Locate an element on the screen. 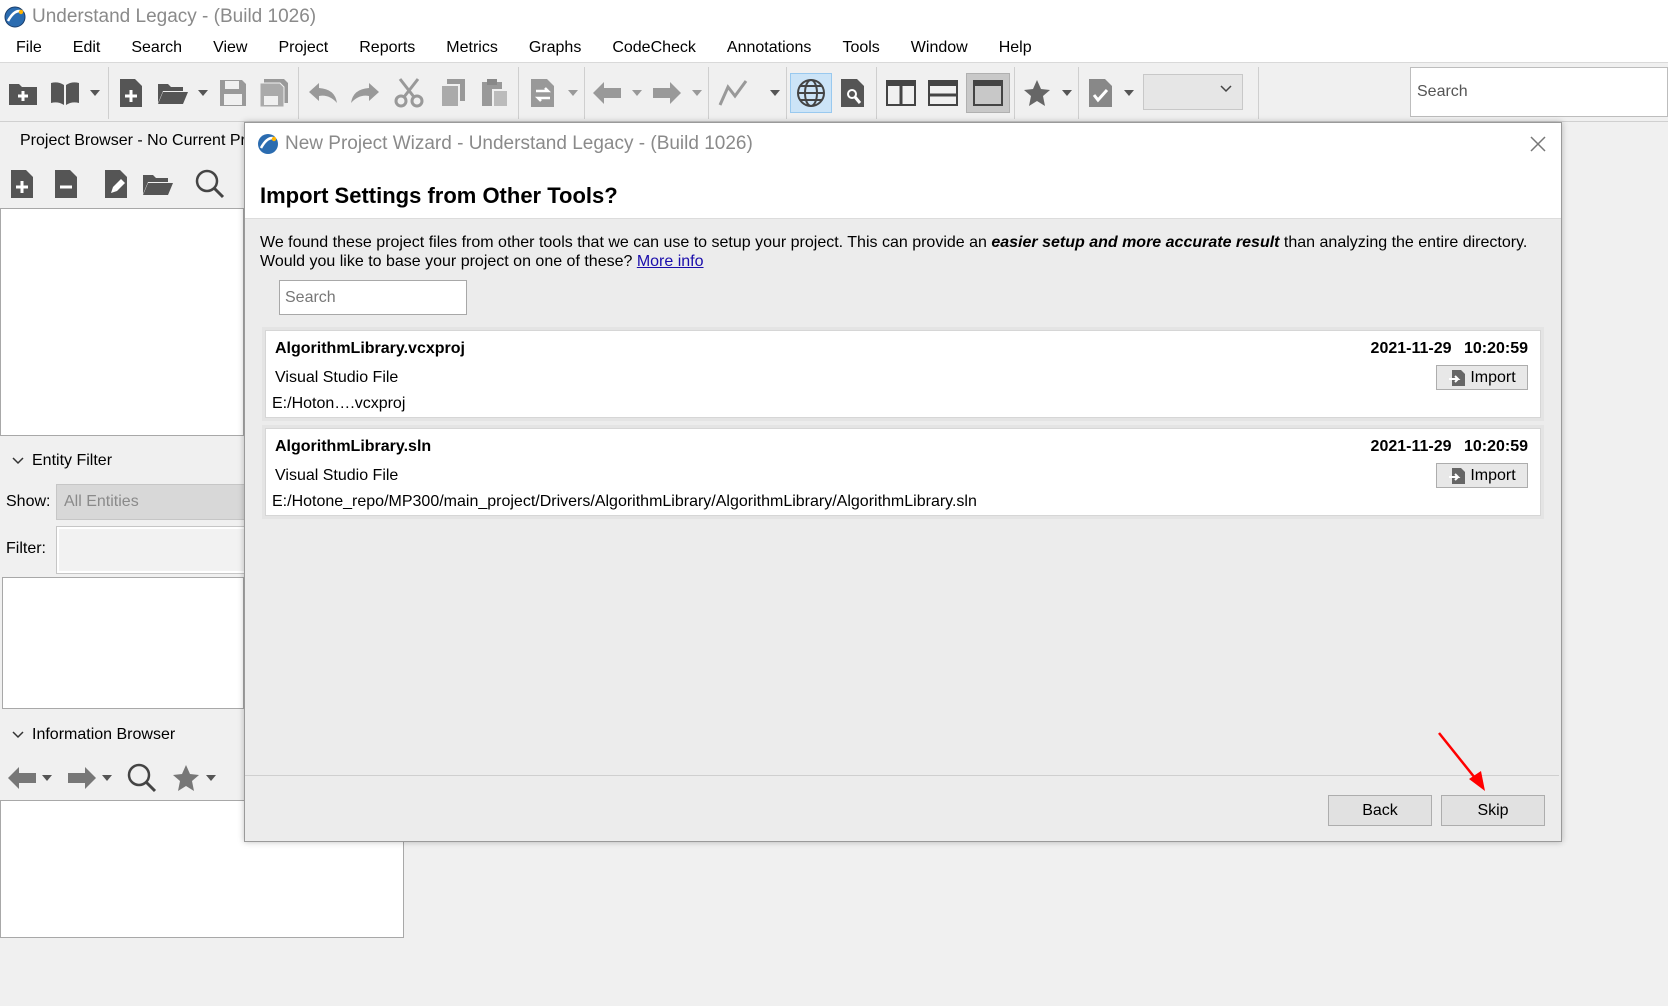  app-title: Understand Legacy - (Build 1026) is located at coordinates (174, 16).